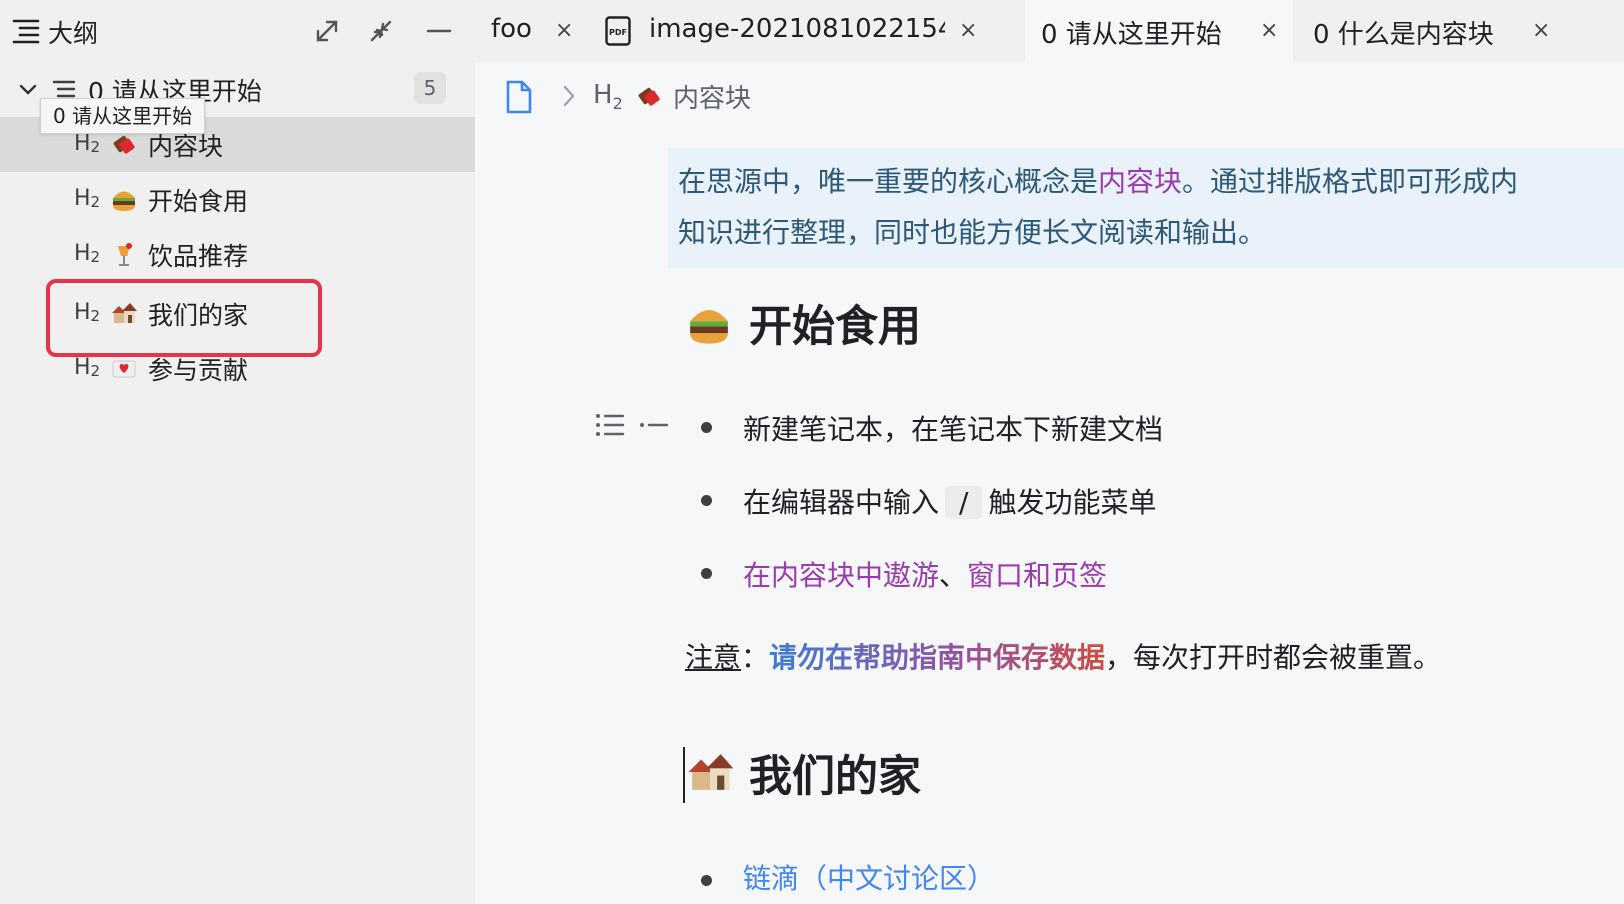 The height and width of the screenshot is (904, 1624). What do you see at coordinates (123, 116) in the screenshot?
I see `tooltip: 0 请从这里开始` at bounding box center [123, 116].